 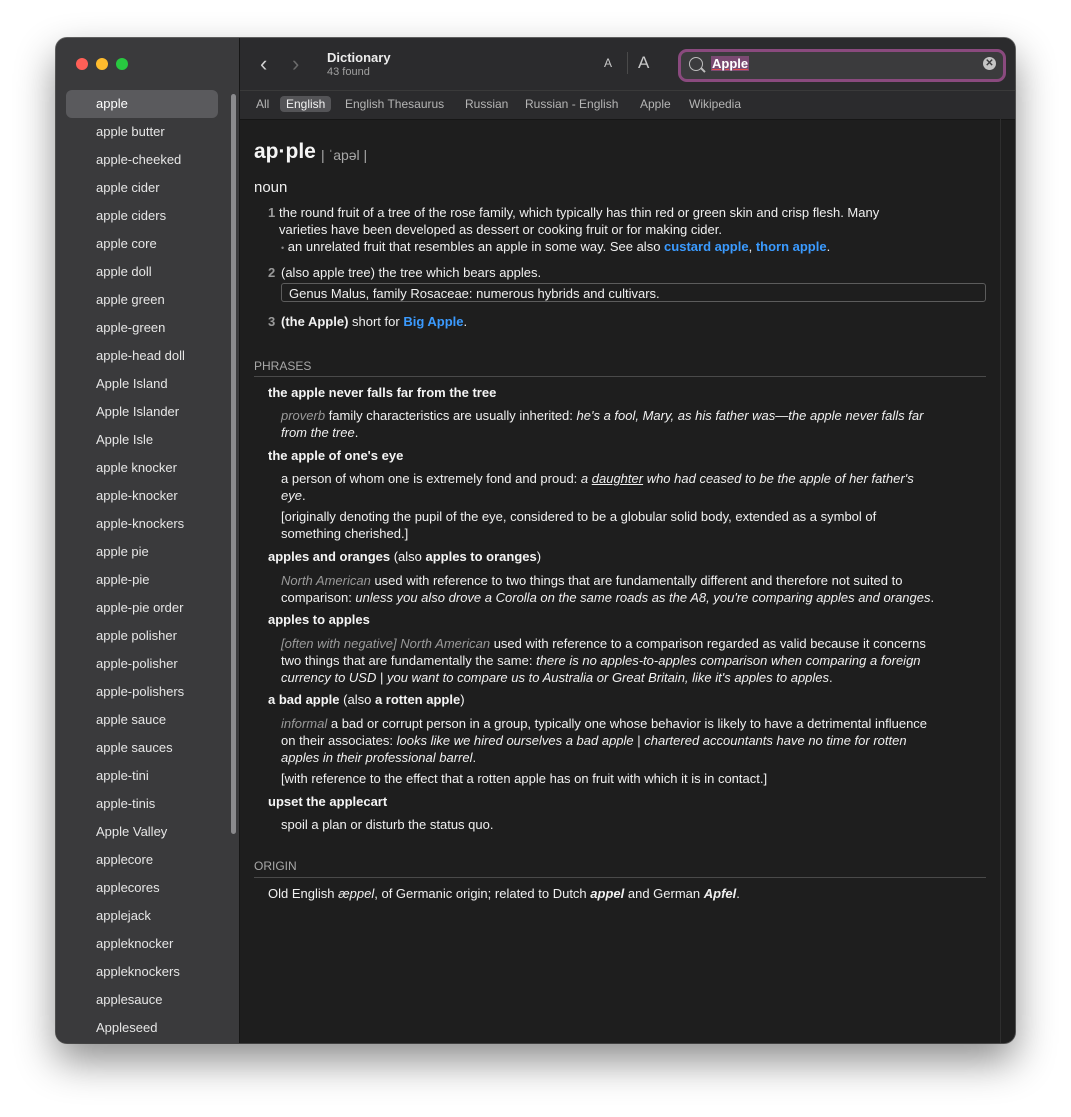 I want to click on link-daughter: daughter, so click(x=617, y=478).